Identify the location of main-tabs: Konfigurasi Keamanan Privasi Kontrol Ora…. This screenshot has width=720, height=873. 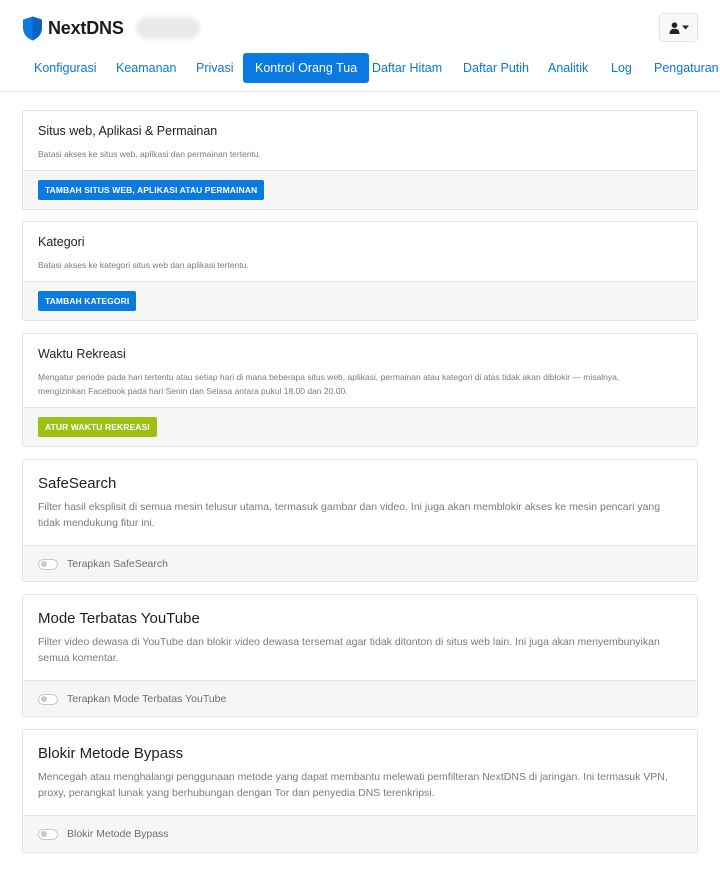
(360, 68).